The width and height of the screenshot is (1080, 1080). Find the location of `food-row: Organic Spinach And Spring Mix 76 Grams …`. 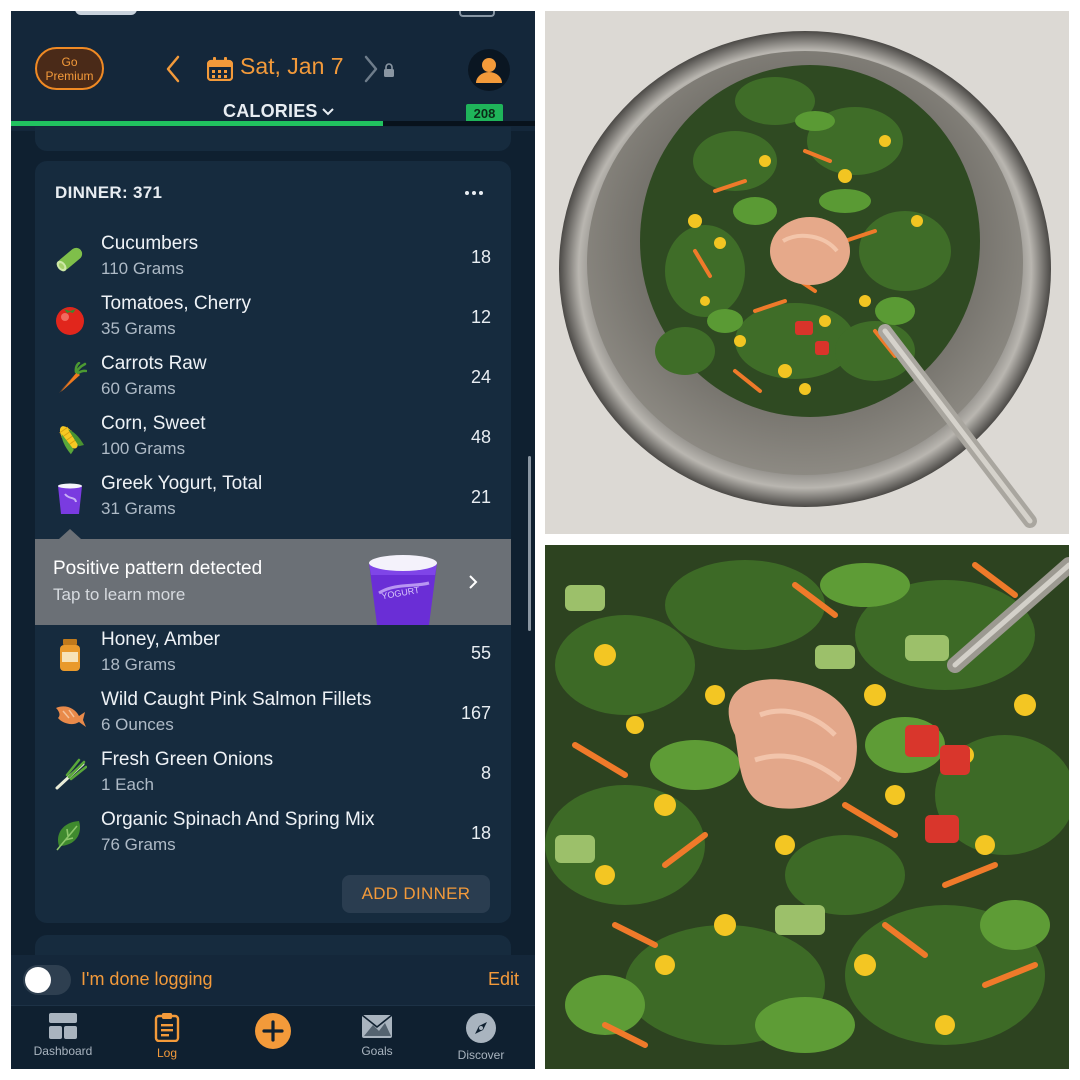

food-row: Organic Spinach And Spring Mix 76 Grams … is located at coordinates (273, 834).